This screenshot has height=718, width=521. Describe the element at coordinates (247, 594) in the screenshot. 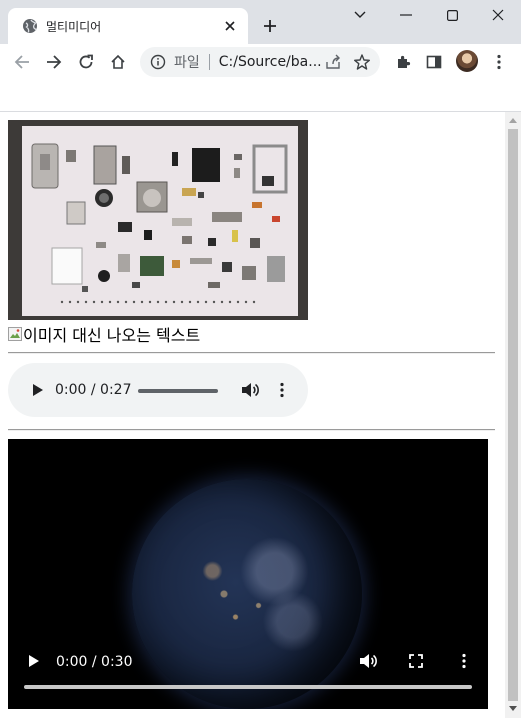

I see `earth-night-video-frame` at that location.